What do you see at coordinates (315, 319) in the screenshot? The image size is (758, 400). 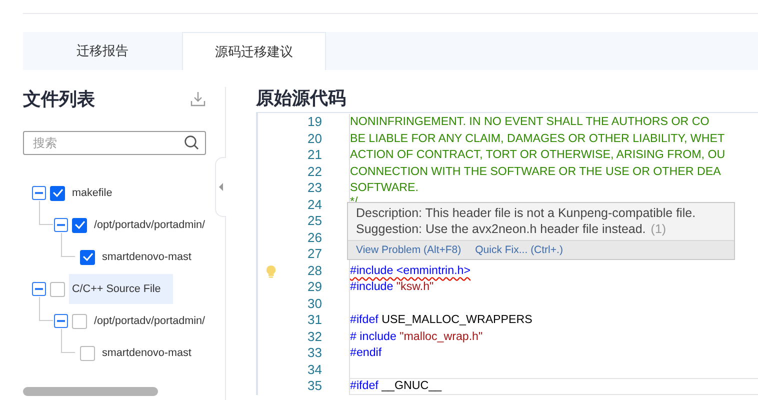 I see `line-number: 31` at bounding box center [315, 319].